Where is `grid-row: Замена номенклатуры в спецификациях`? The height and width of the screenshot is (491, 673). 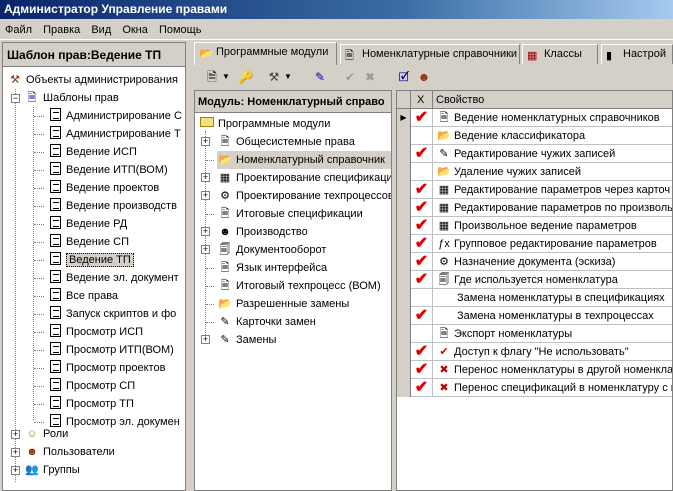 grid-row: Замена номенклатуры в спецификациях is located at coordinates (534, 298).